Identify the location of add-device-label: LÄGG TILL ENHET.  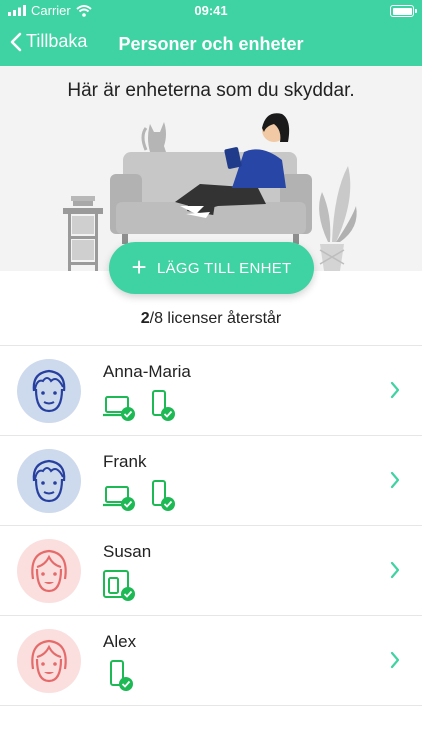
(224, 268).